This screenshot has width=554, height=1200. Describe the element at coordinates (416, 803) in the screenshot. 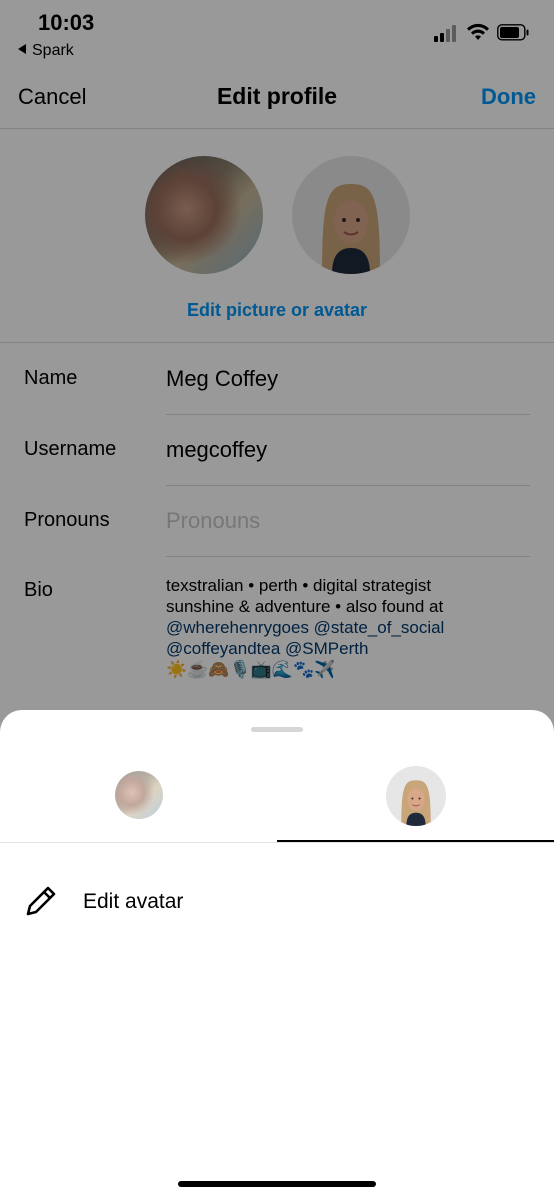

I see `avatar-figure-icon` at that location.